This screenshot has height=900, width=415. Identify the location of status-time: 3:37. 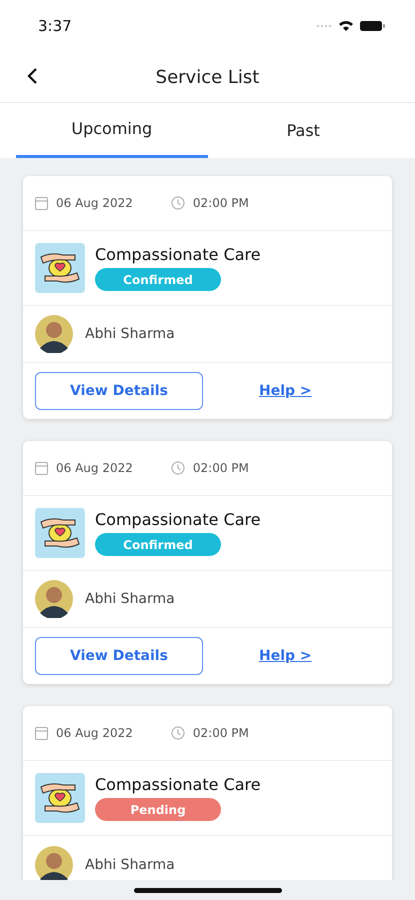
(55, 26).